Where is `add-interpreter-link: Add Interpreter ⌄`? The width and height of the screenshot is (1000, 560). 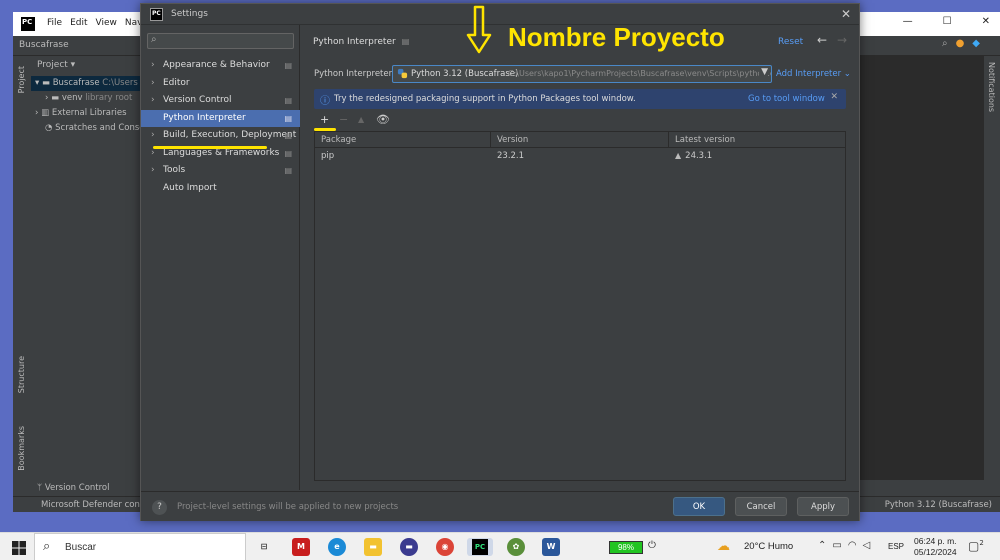 add-interpreter-link: Add Interpreter ⌄ is located at coordinates (813, 74).